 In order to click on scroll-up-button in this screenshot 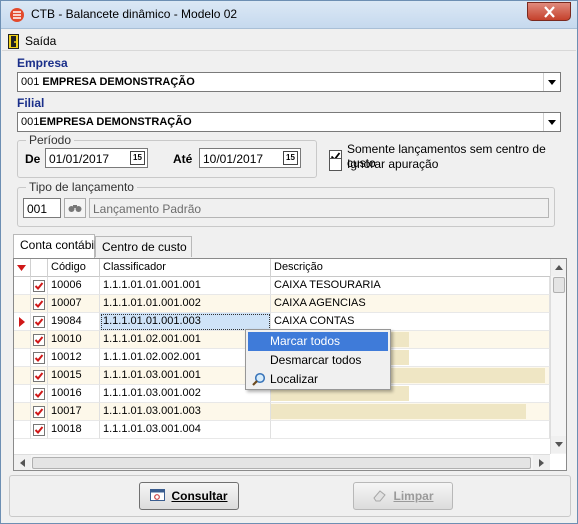, I will do `click(558, 267)`.